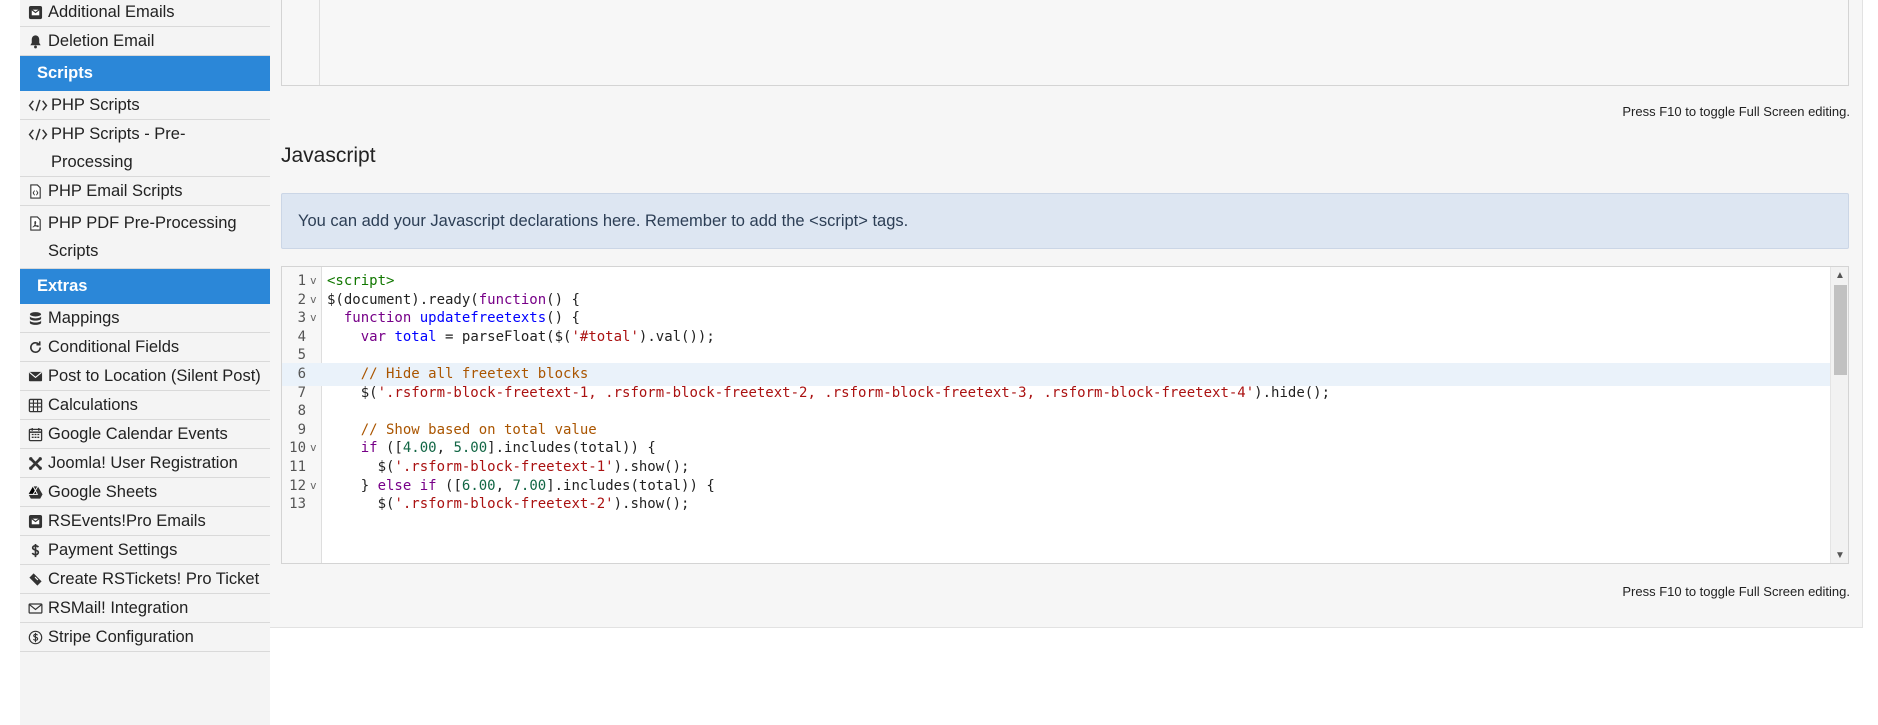  What do you see at coordinates (37, 579) in the screenshot?
I see `ticket-icon` at bounding box center [37, 579].